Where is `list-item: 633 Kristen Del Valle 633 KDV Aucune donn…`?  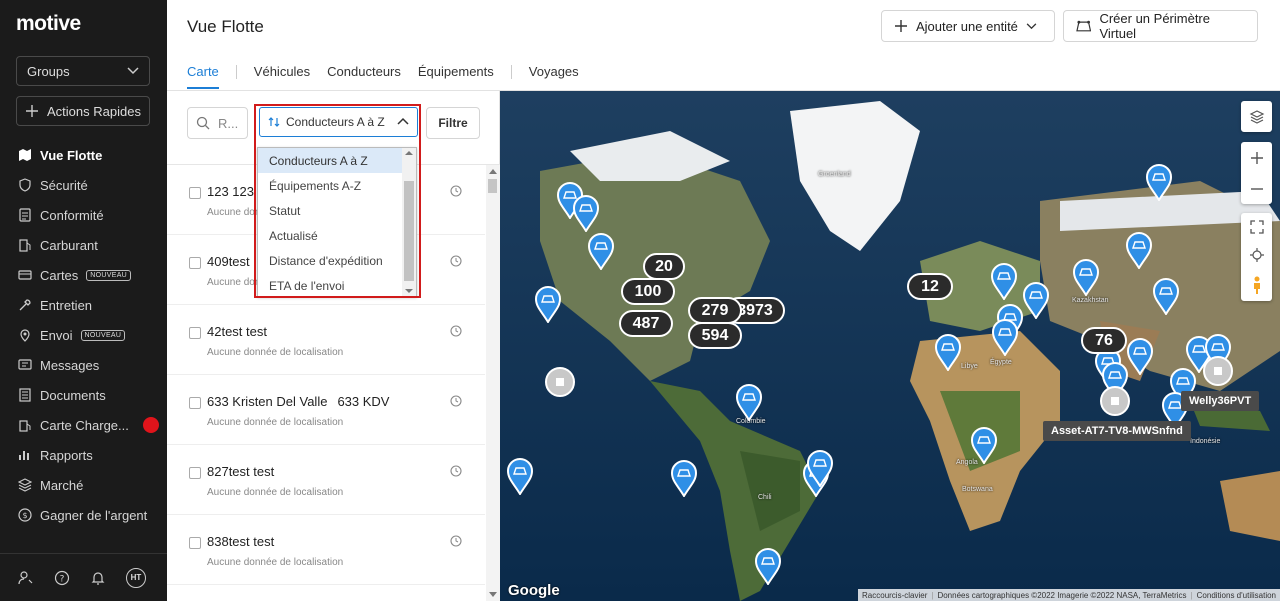
list-item: 633 Kristen Del Valle 633 KDV Aucune donn… is located at coordinates (326, 410).